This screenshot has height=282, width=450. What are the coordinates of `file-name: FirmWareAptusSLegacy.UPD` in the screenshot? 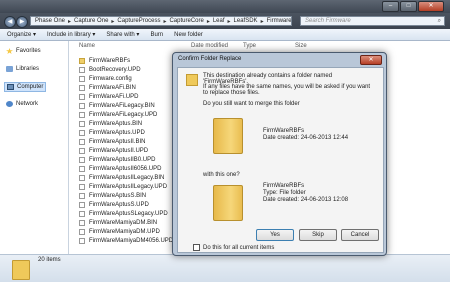 It's located at (128, 214).